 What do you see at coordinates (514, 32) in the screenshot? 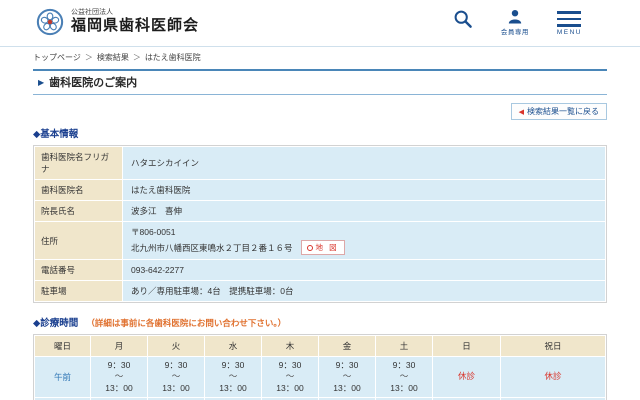
I see `member-area-label: 会員専用` at bounding box center [514, 32].